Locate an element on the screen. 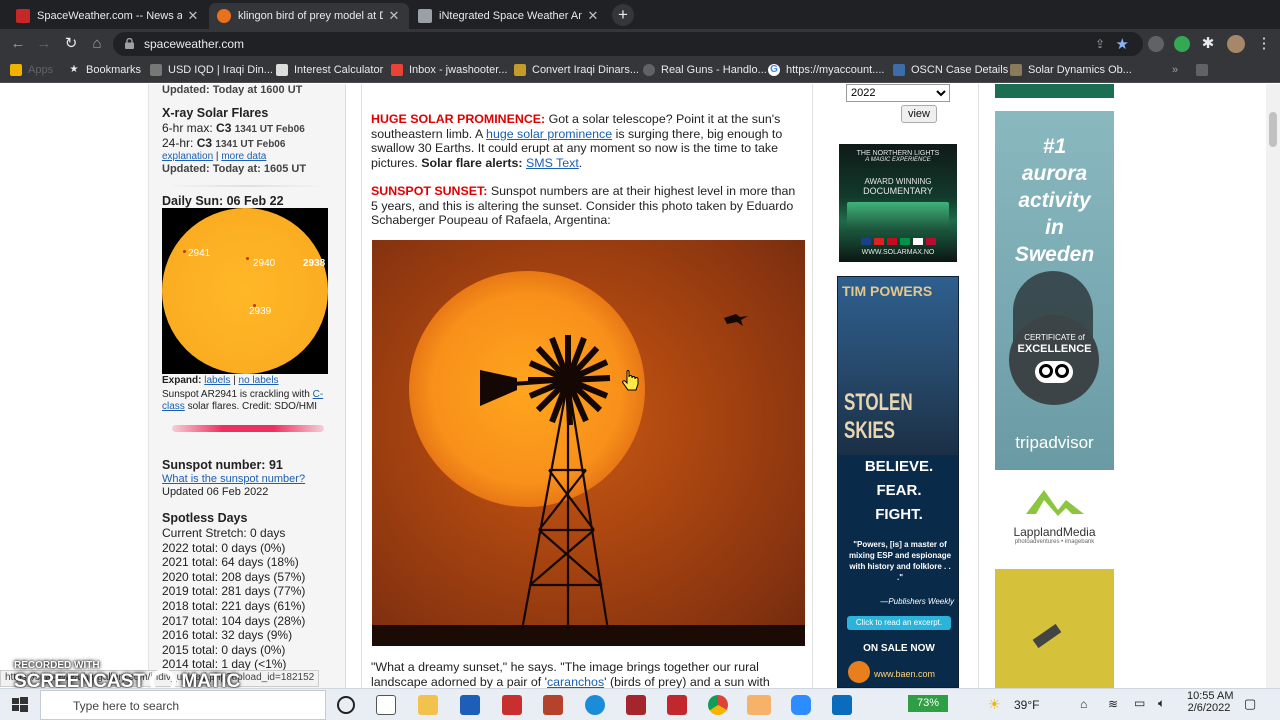 This screenshot has height=720, width=1280. tab-spaceweather: SpaceWeather.com -- News and ✕ is located at coordinates (108, 16).